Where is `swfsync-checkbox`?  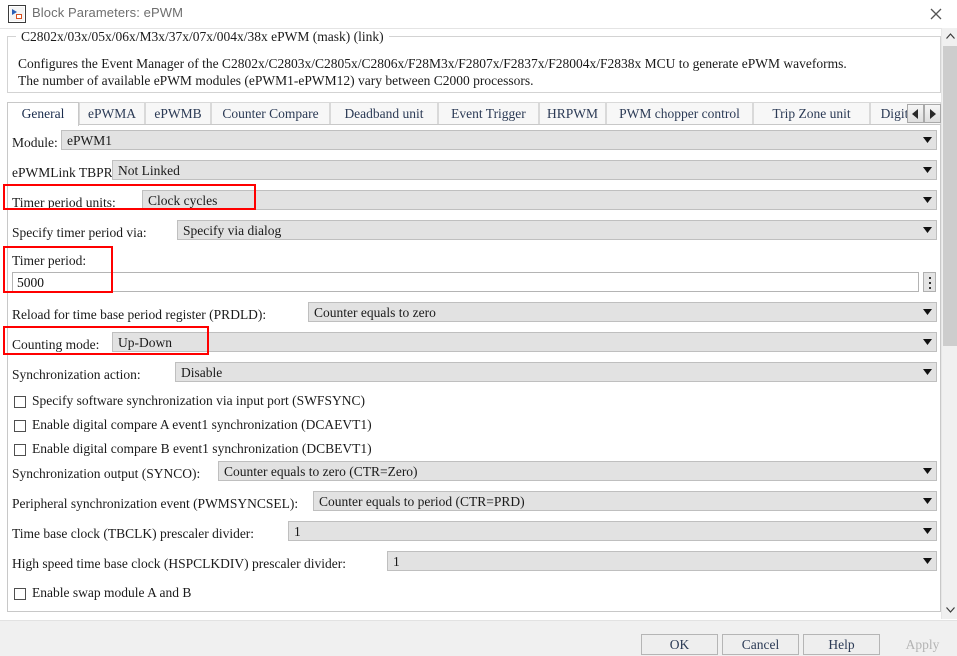
swfsync-checkbox is located at coordinates (20, 402).